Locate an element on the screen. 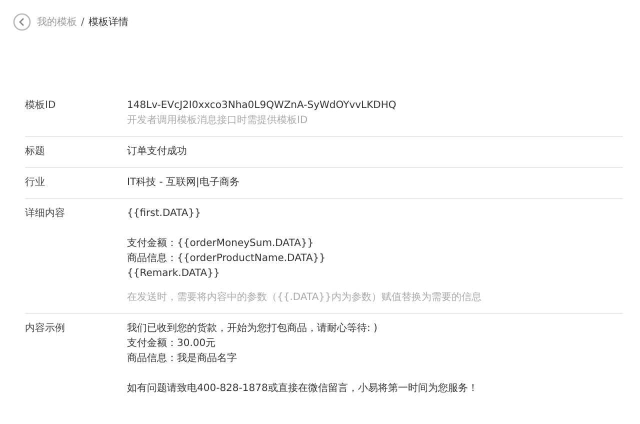 The image size is (640, 424). field-value: 支付金额：30.00元 is located at coordinates (171, 343).